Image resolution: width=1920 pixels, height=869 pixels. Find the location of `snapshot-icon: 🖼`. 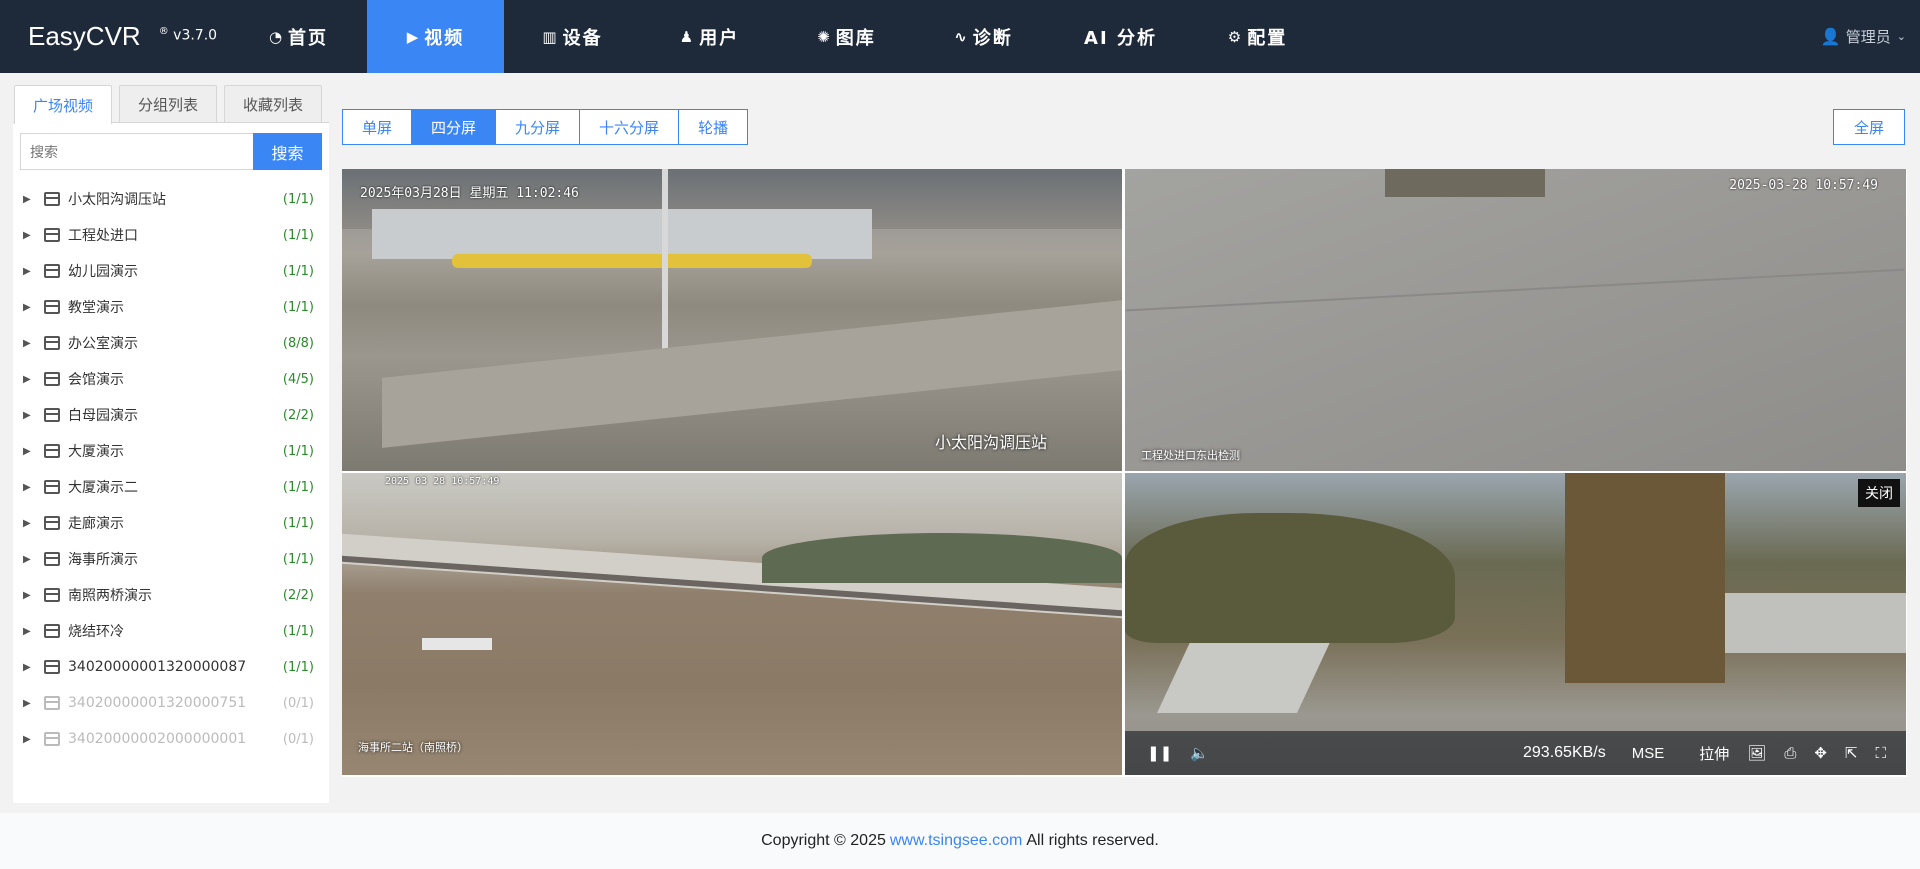

snapshot-icon: 🖼 is located at coordinates (1756, 753).